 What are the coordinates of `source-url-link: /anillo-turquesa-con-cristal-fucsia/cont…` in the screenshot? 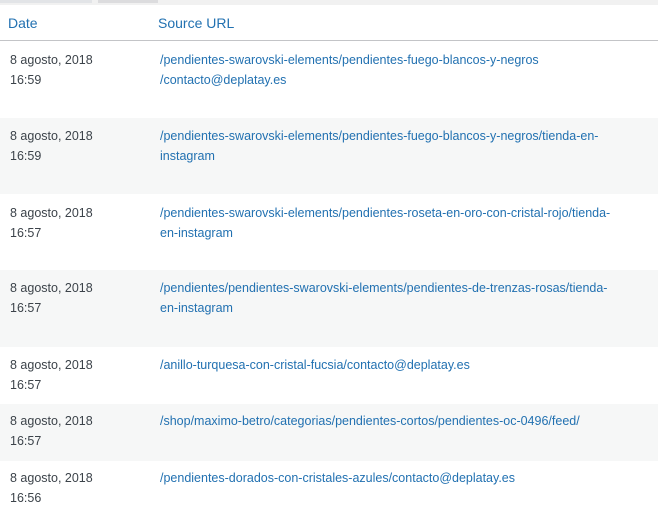 It's located at (315, 365).